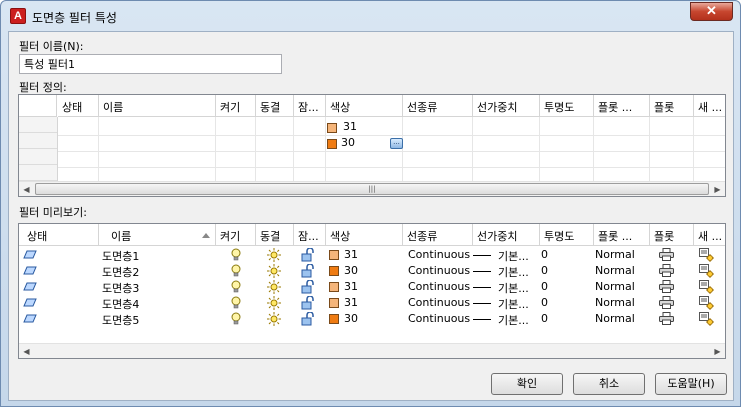  Describe the element at coordinates (38, 106) in the screenshot. I see `row-selector-header` at that location.